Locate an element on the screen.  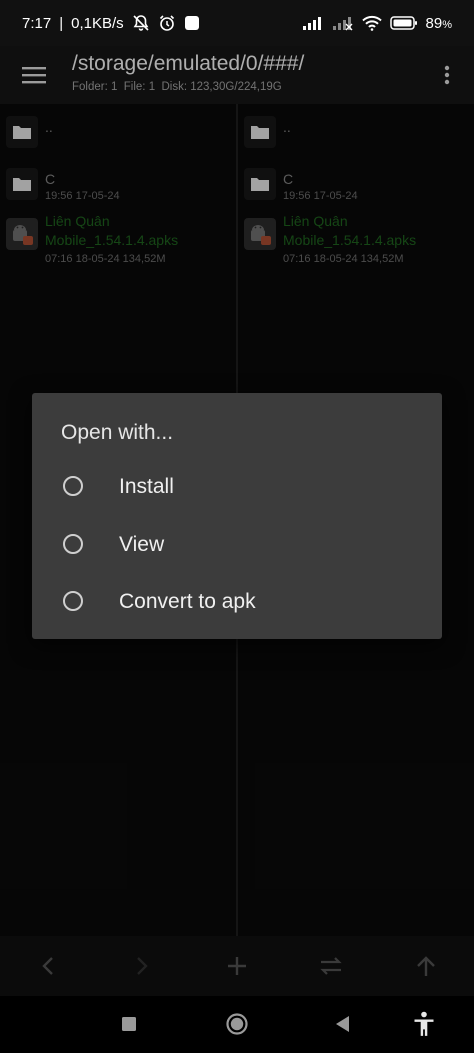
status-right: 89% is located at coordinates (377, 23).